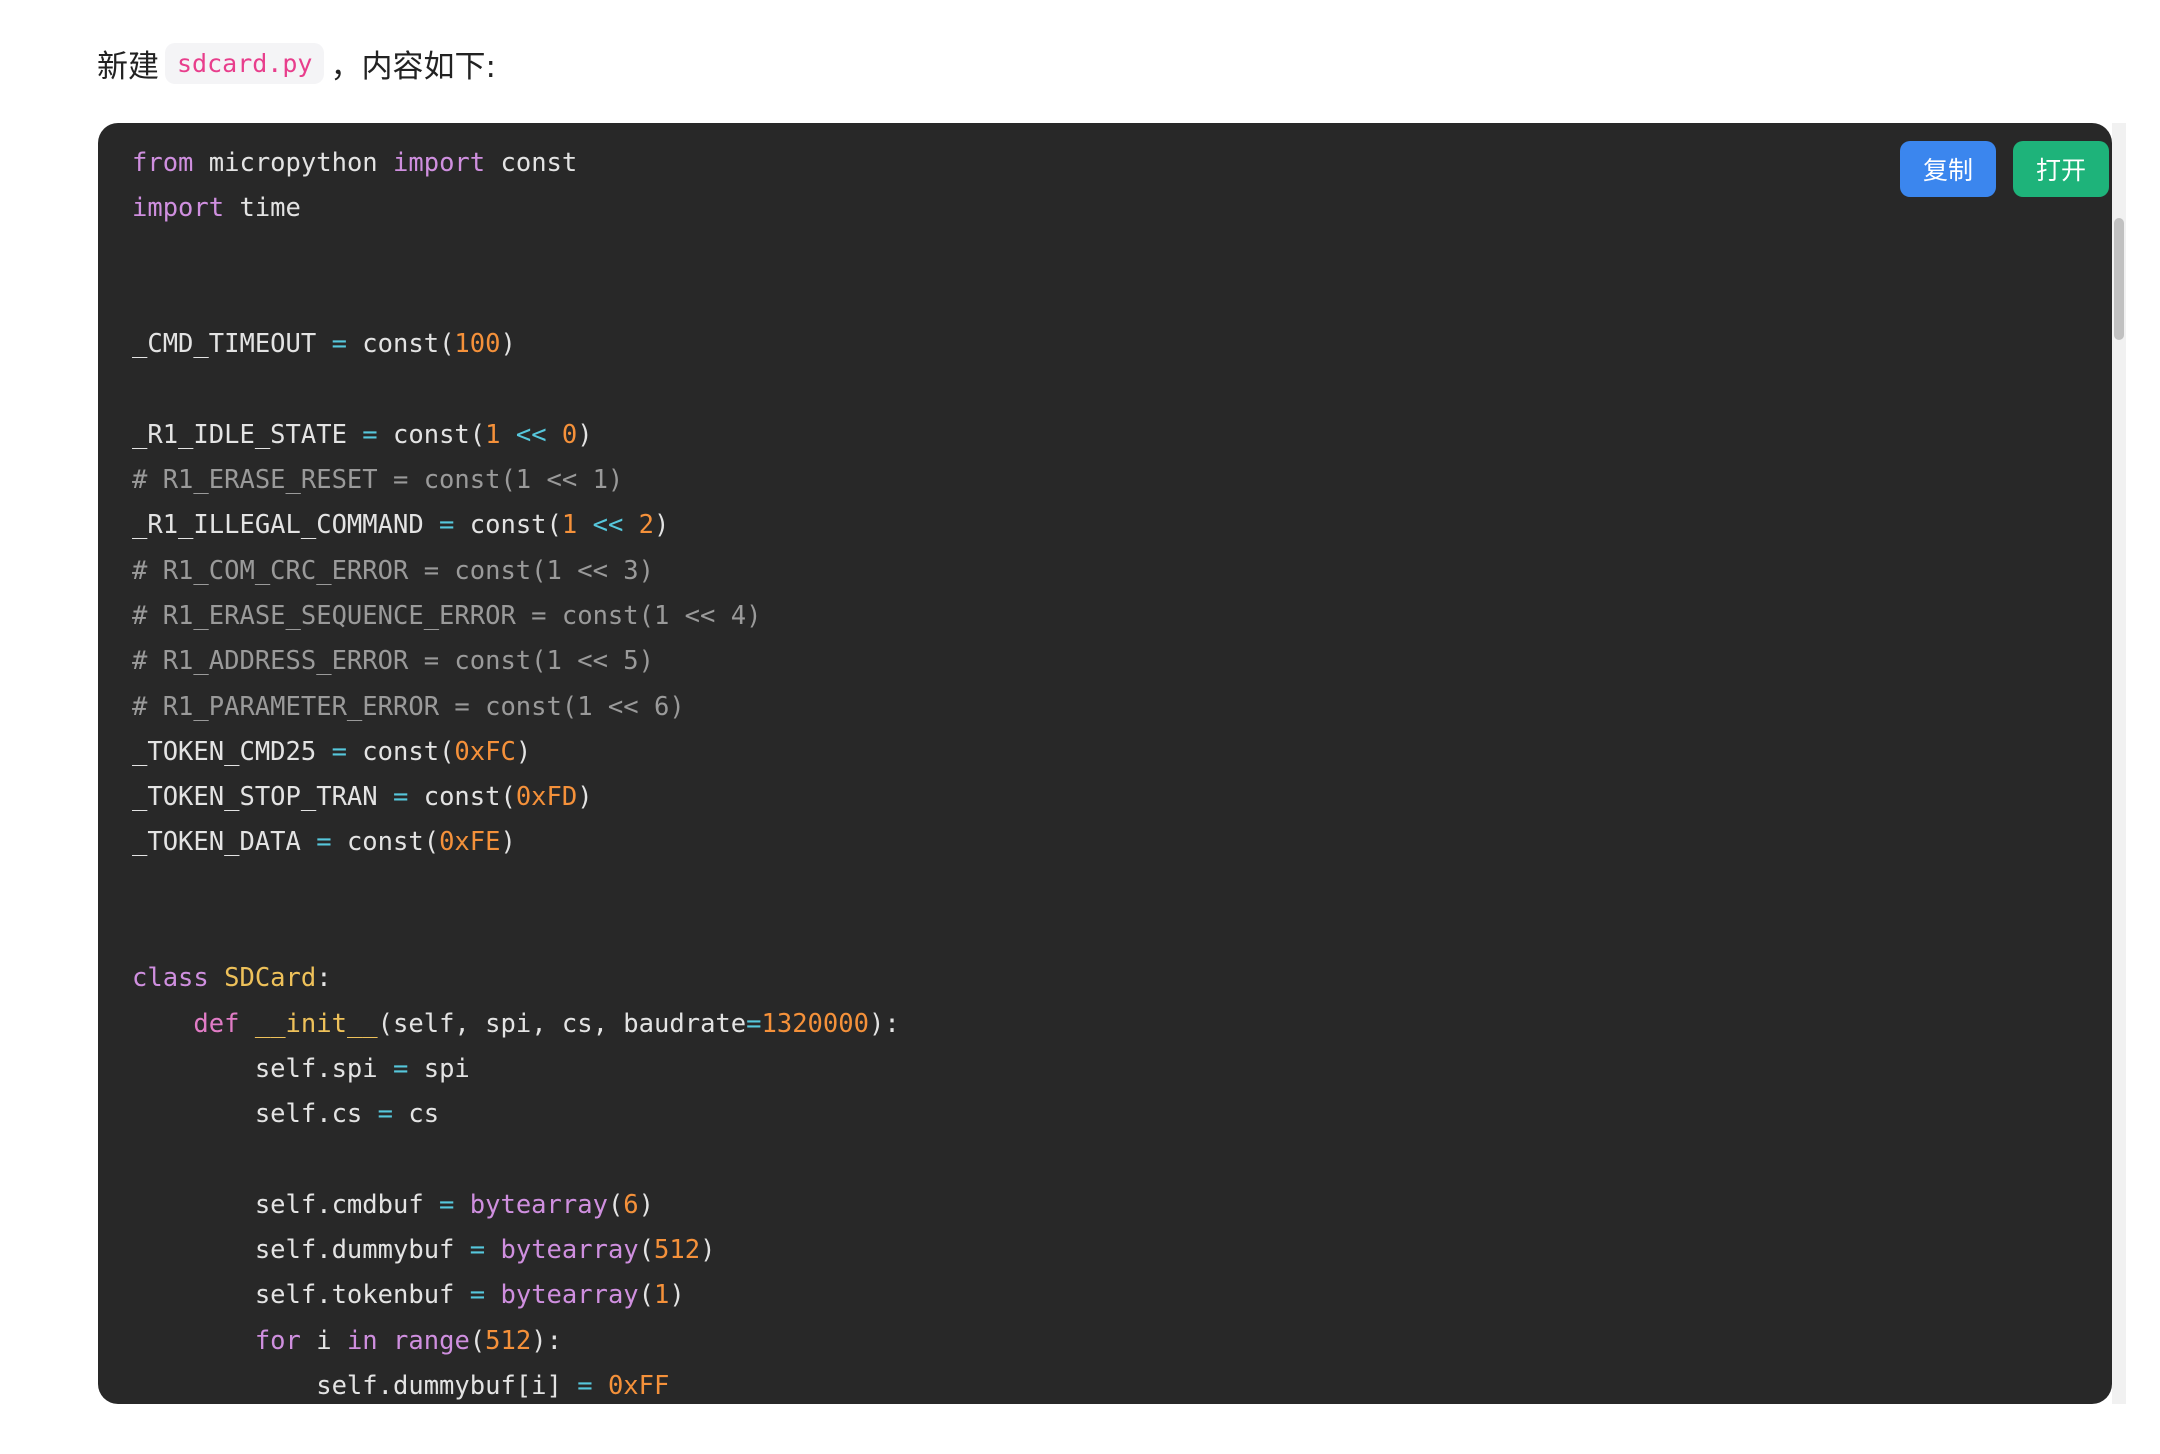 The image size is (2160, 1454). I want to click on code-scrollbar-thumb, so click(2119, 279).